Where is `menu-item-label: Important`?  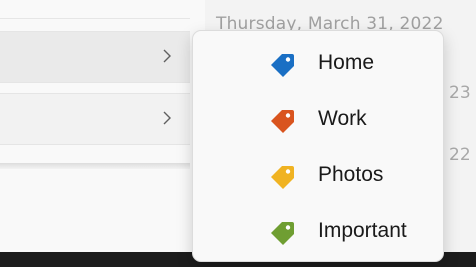
menu-item-label: Important is located at coordinates (362, 230).